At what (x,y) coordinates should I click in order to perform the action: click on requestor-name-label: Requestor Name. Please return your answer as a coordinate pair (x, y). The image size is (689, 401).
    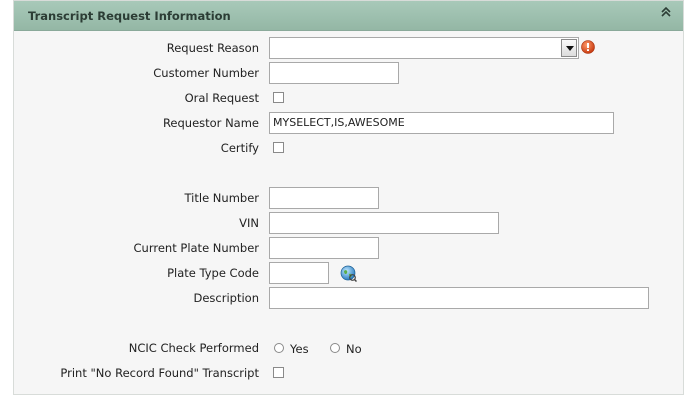
    Looking at the image, I should click on (210, 123).